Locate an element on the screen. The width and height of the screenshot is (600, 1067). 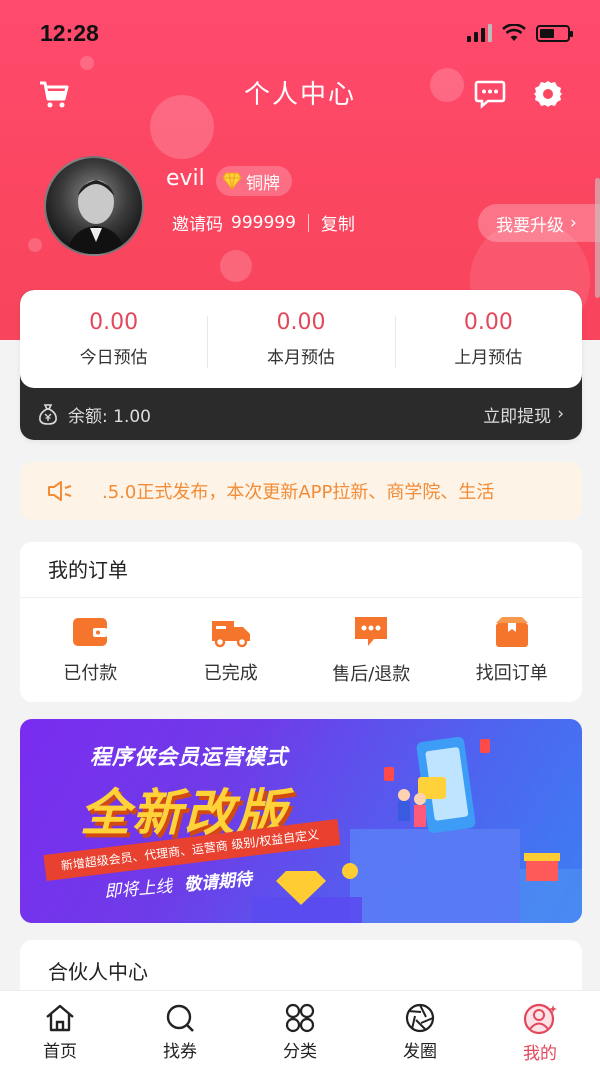
truck-icon is located at coordinates (230, 634).